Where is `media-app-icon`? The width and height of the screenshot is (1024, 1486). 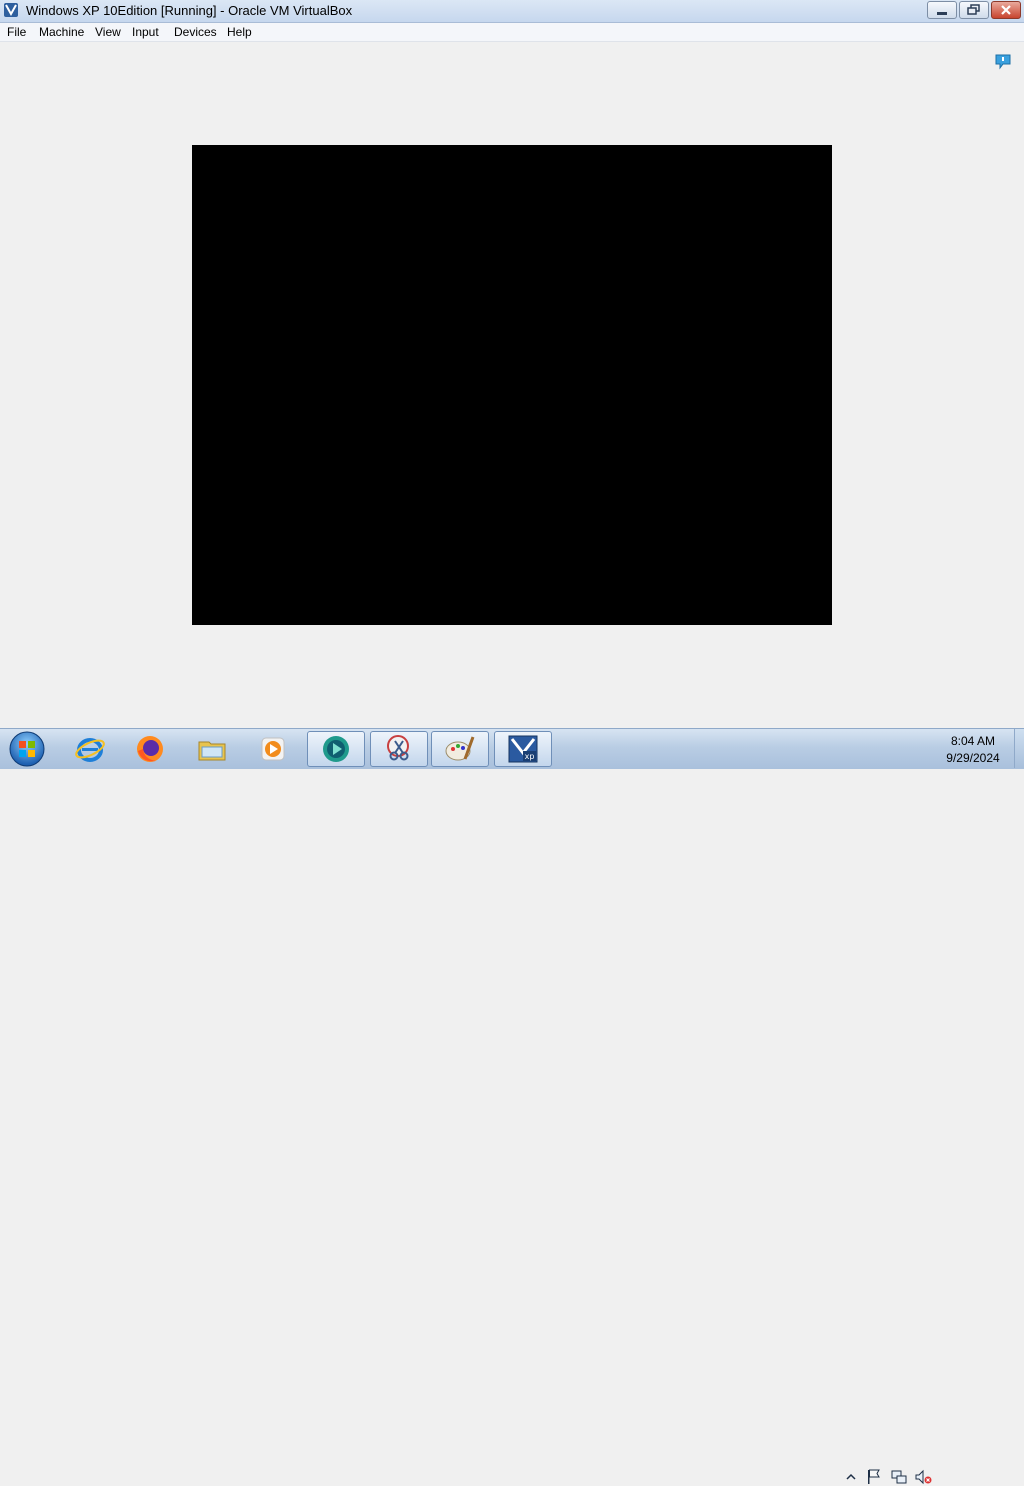 media-app-icon is located at coordinates (336, 749).